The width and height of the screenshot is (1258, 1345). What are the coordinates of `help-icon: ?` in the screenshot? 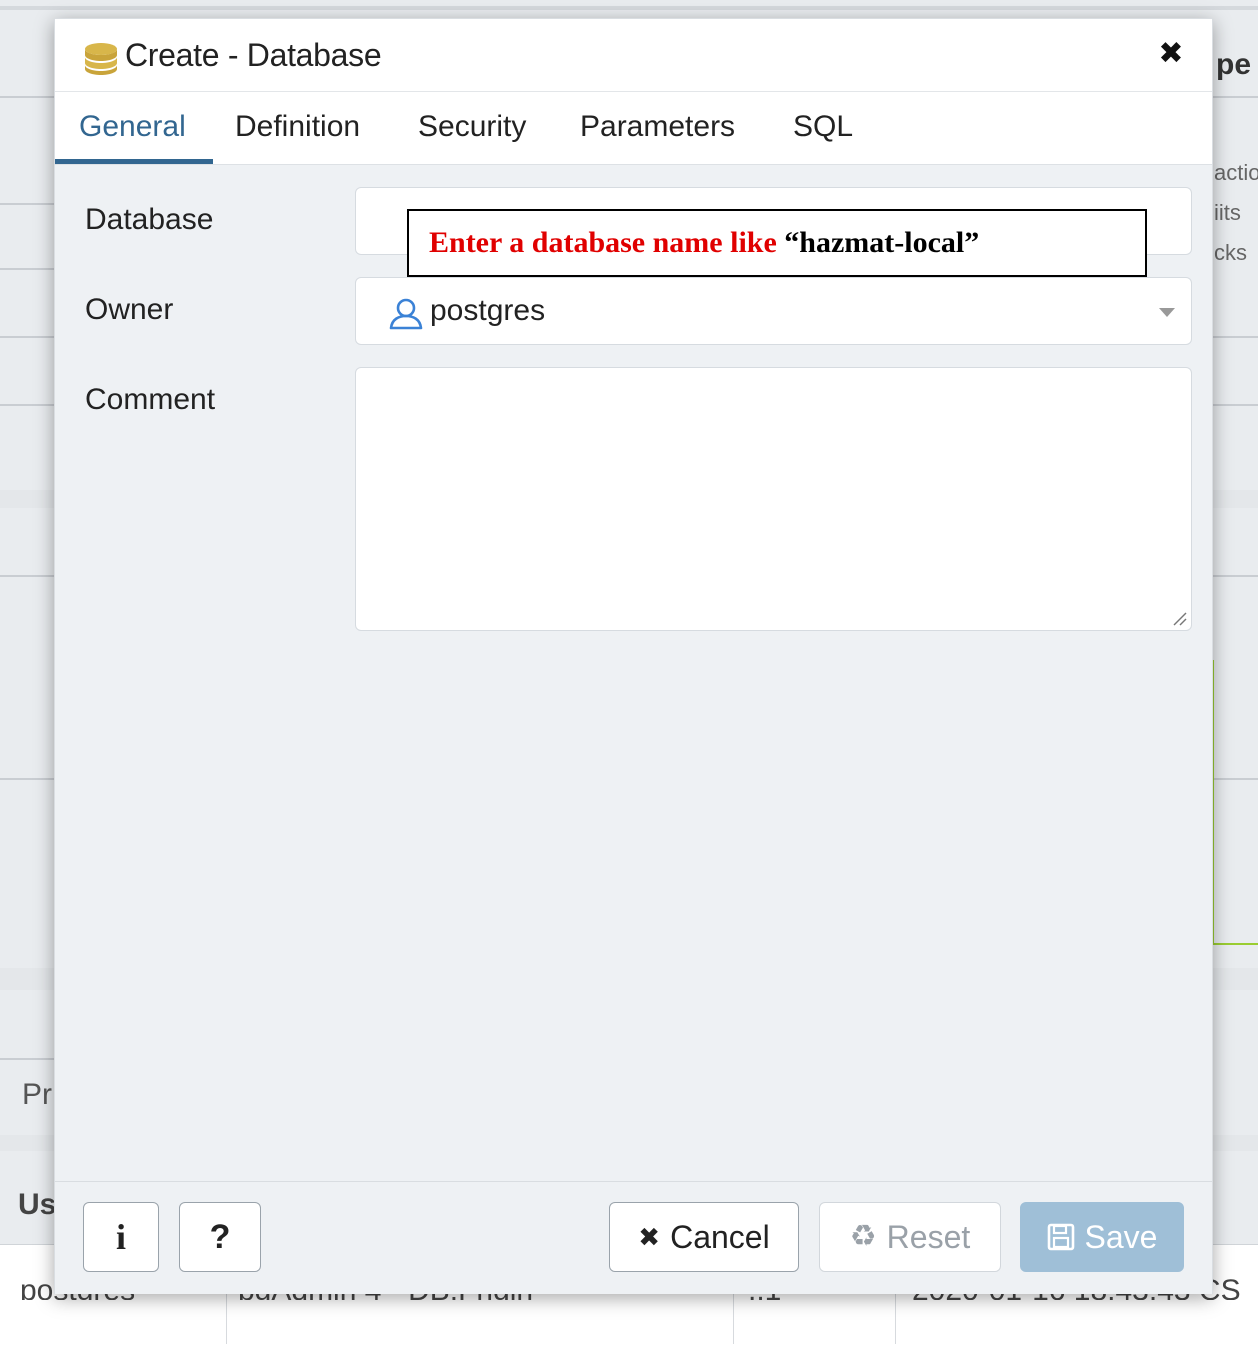 It's located at (220, 1237).